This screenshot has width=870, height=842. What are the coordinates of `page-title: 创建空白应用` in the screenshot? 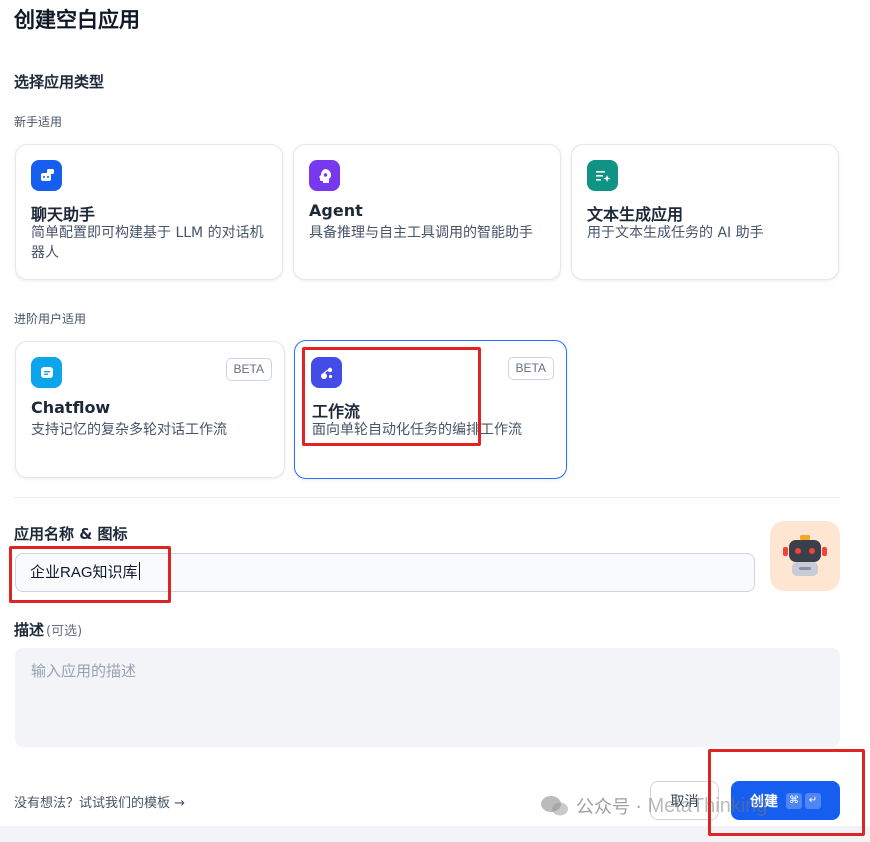 It's located at (77, 20).